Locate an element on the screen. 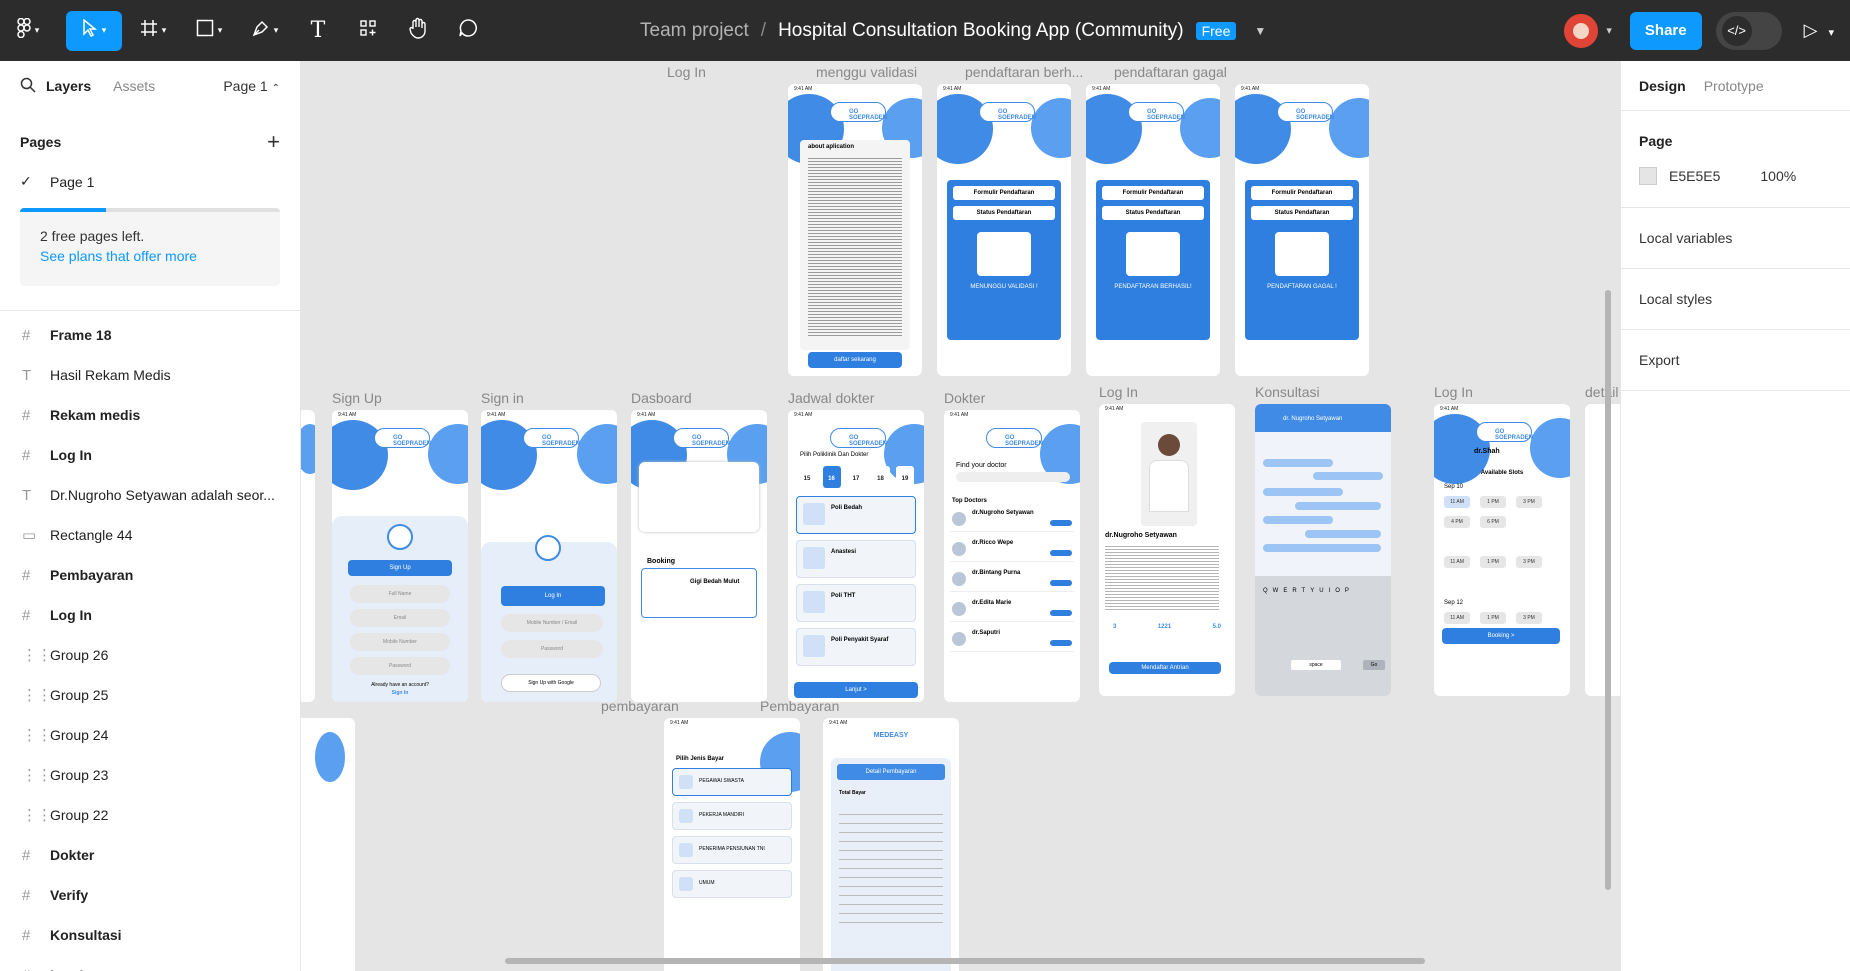 The height and width of the screenshot is (971, 1850). date-chip: 16 is located at coordinates (831, 477).